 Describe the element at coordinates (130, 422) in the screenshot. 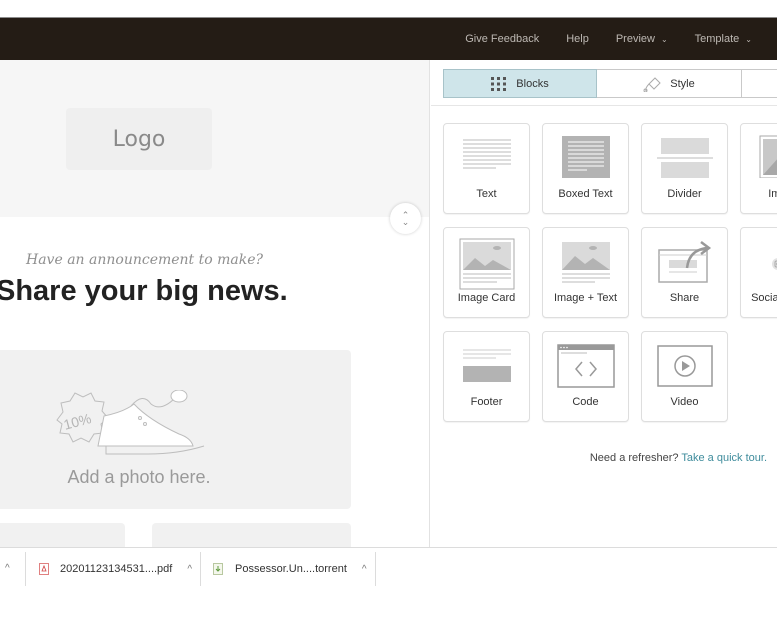

I see `shoe-illustration-icon: 10%` at that location.